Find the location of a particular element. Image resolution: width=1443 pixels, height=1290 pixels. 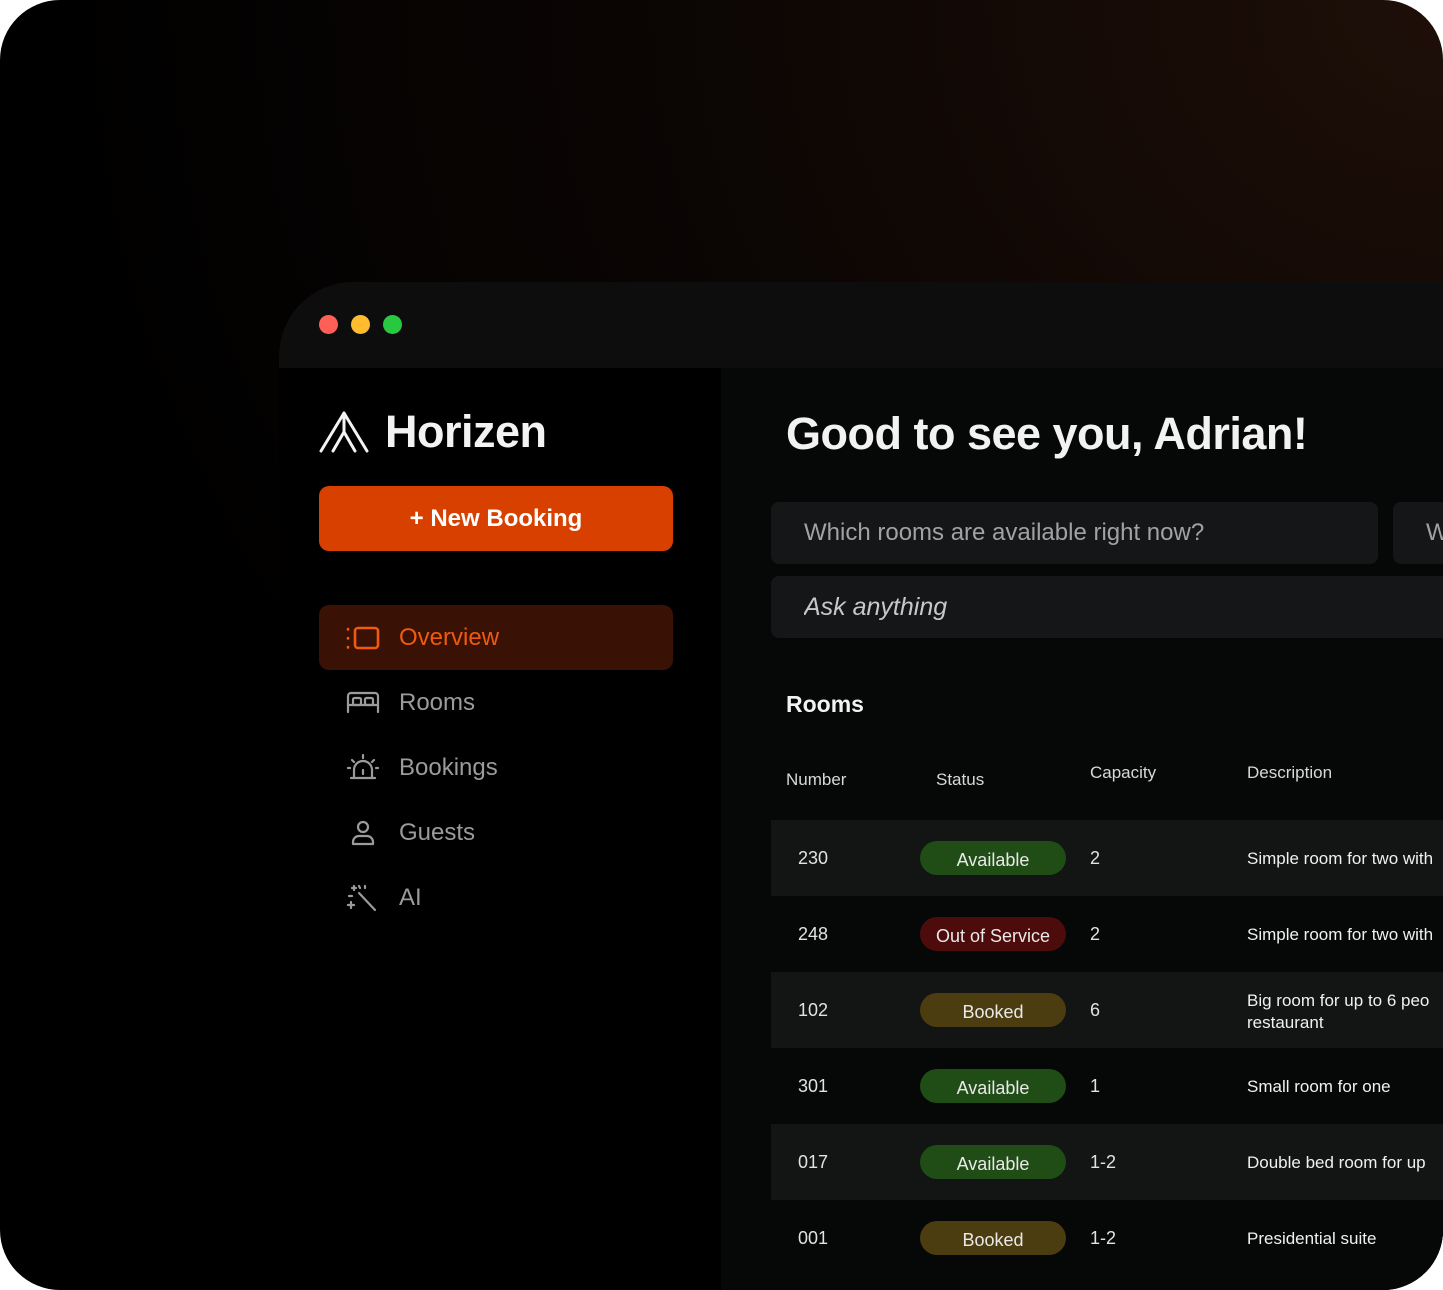

overview-icon is located at coordinates (363, 638).